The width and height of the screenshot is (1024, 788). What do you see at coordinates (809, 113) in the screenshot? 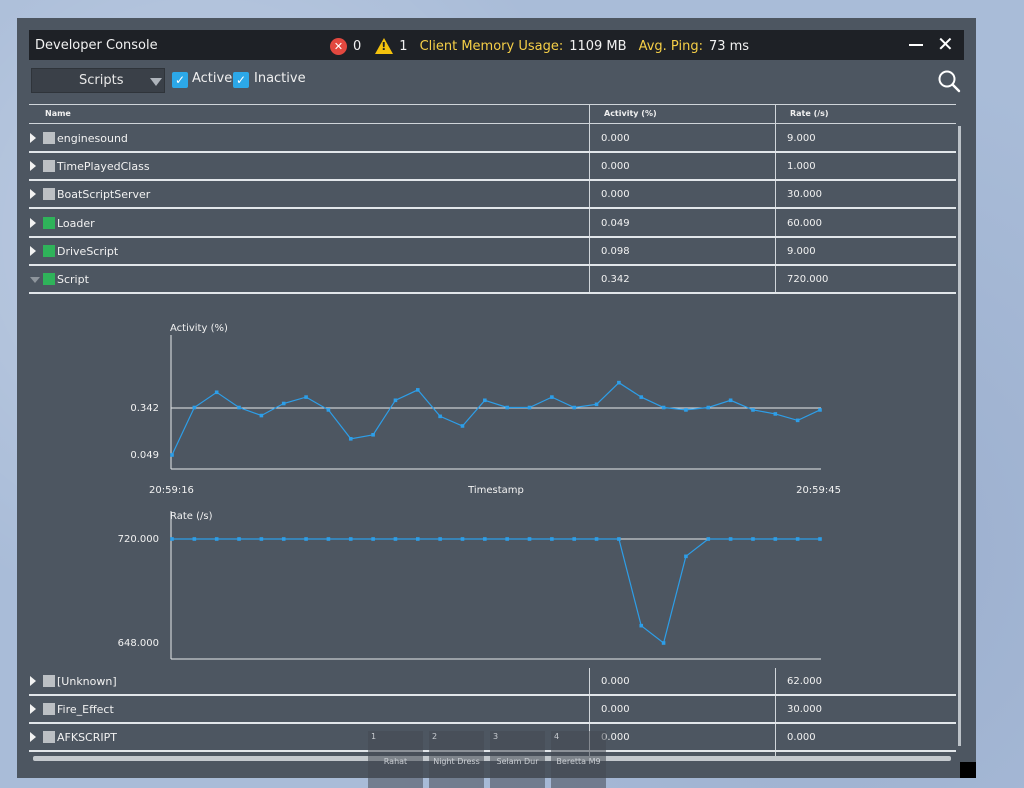
I see `column-header-rate: Rate (/s)` at bounding box center [809, 113].